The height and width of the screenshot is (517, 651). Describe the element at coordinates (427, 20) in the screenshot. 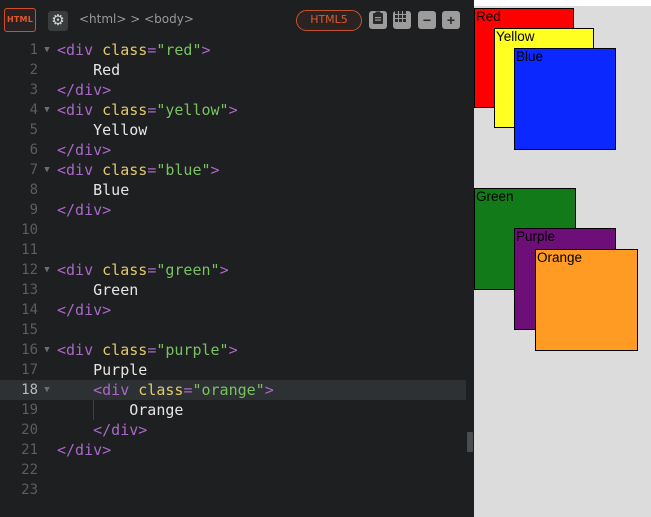

I see `minus-icon: −` at that location.